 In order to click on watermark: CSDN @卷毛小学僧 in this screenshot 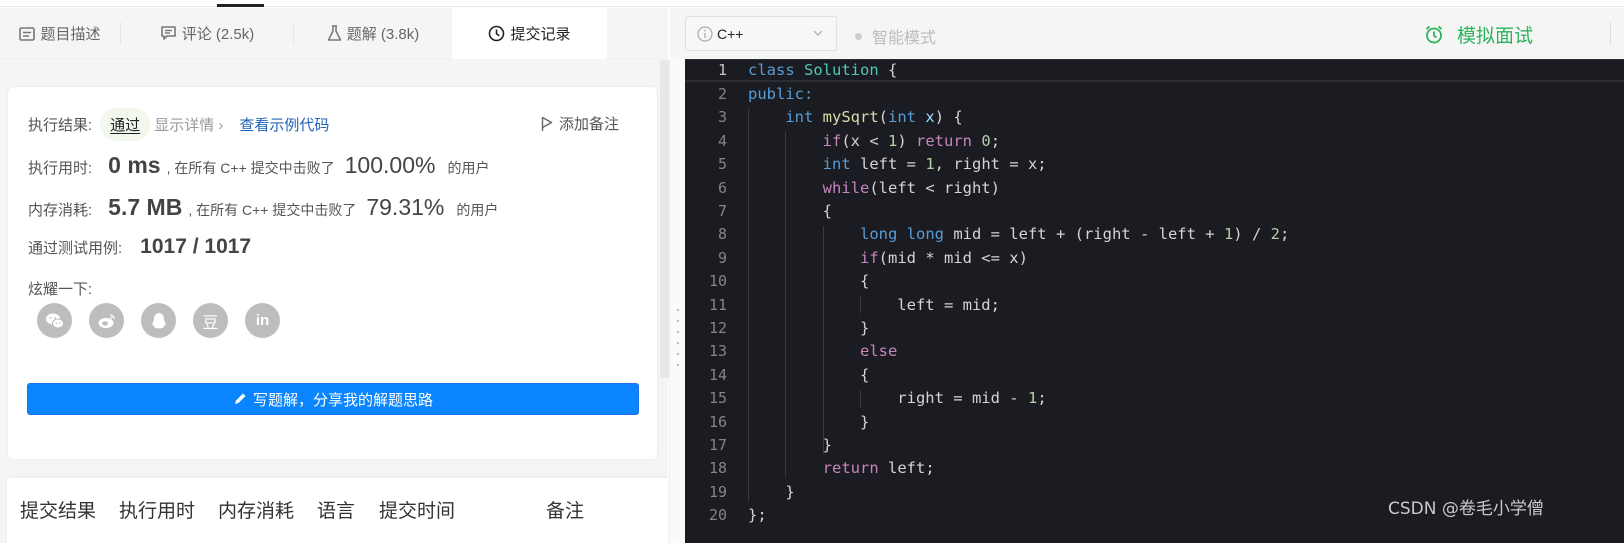, I will do `click(1466, 509)`.